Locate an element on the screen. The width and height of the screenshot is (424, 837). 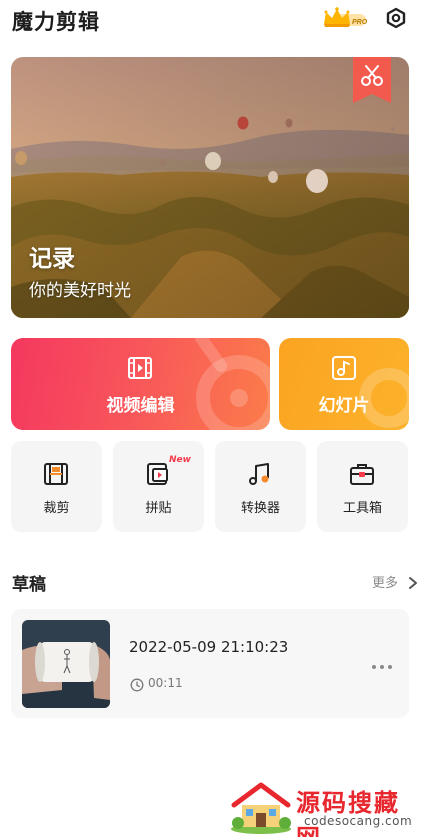
tool-toolbox-label: 工具箱 is located at coordinates (362, 508).